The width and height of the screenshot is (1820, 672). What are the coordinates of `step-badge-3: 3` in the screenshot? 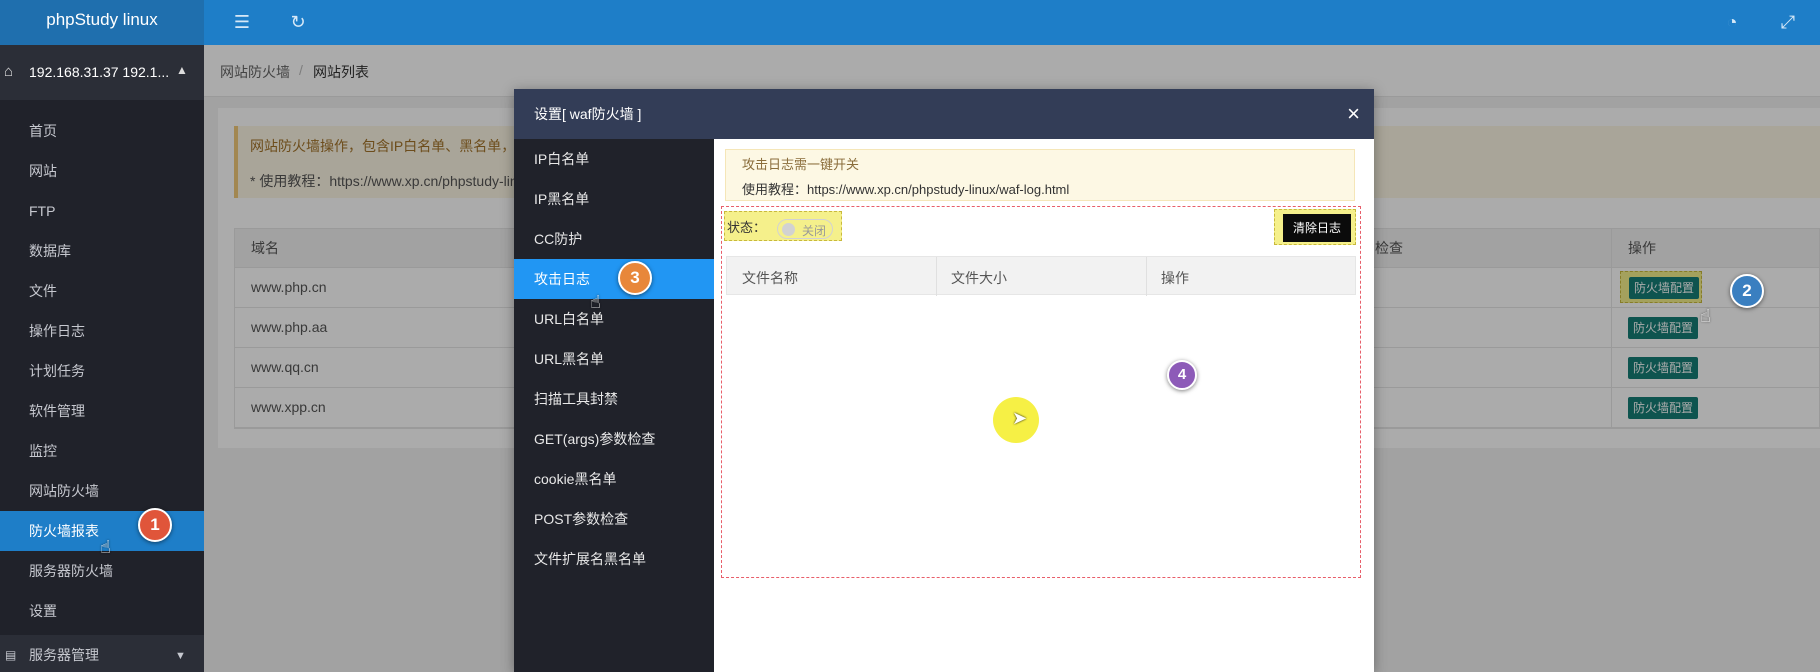 It's located at (635, 278).